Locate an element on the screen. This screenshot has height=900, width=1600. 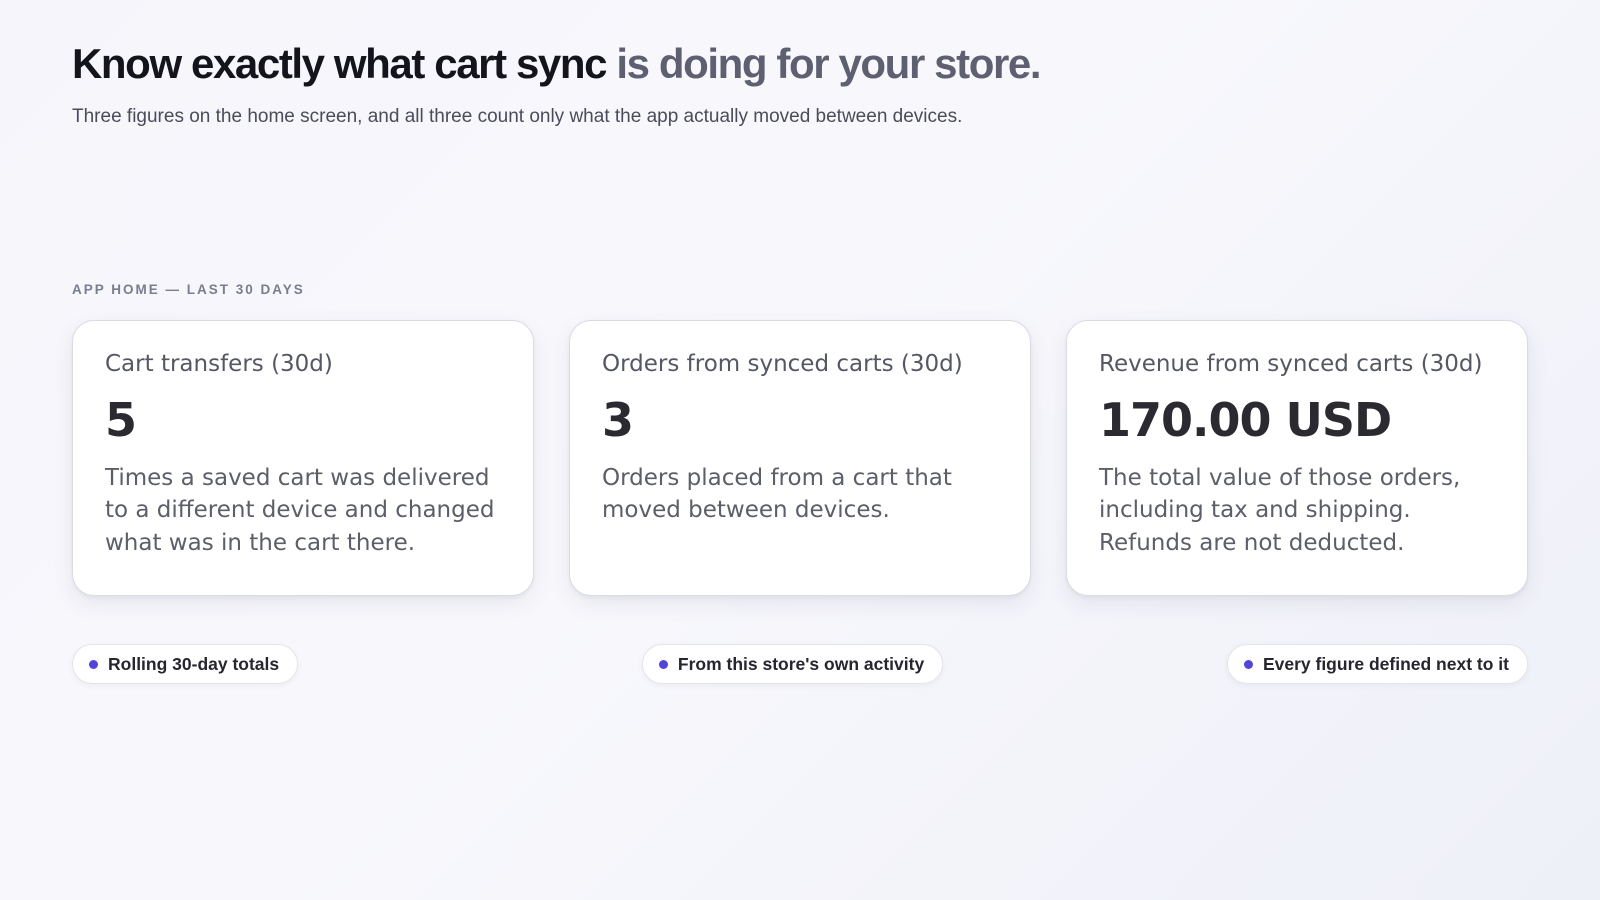
pill-store-activity: From this store's own activity is located at coordinates (792, 664).